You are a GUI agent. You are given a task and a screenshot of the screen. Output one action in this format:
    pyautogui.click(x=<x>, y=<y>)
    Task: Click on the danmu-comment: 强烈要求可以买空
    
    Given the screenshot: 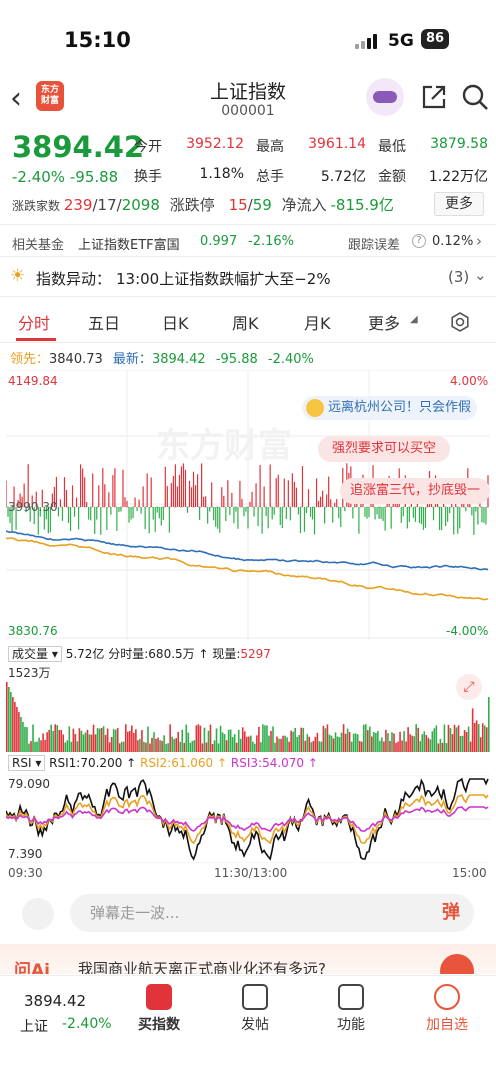 What is the action you would take?
    pyautogui.click(x=384, y=449)
    